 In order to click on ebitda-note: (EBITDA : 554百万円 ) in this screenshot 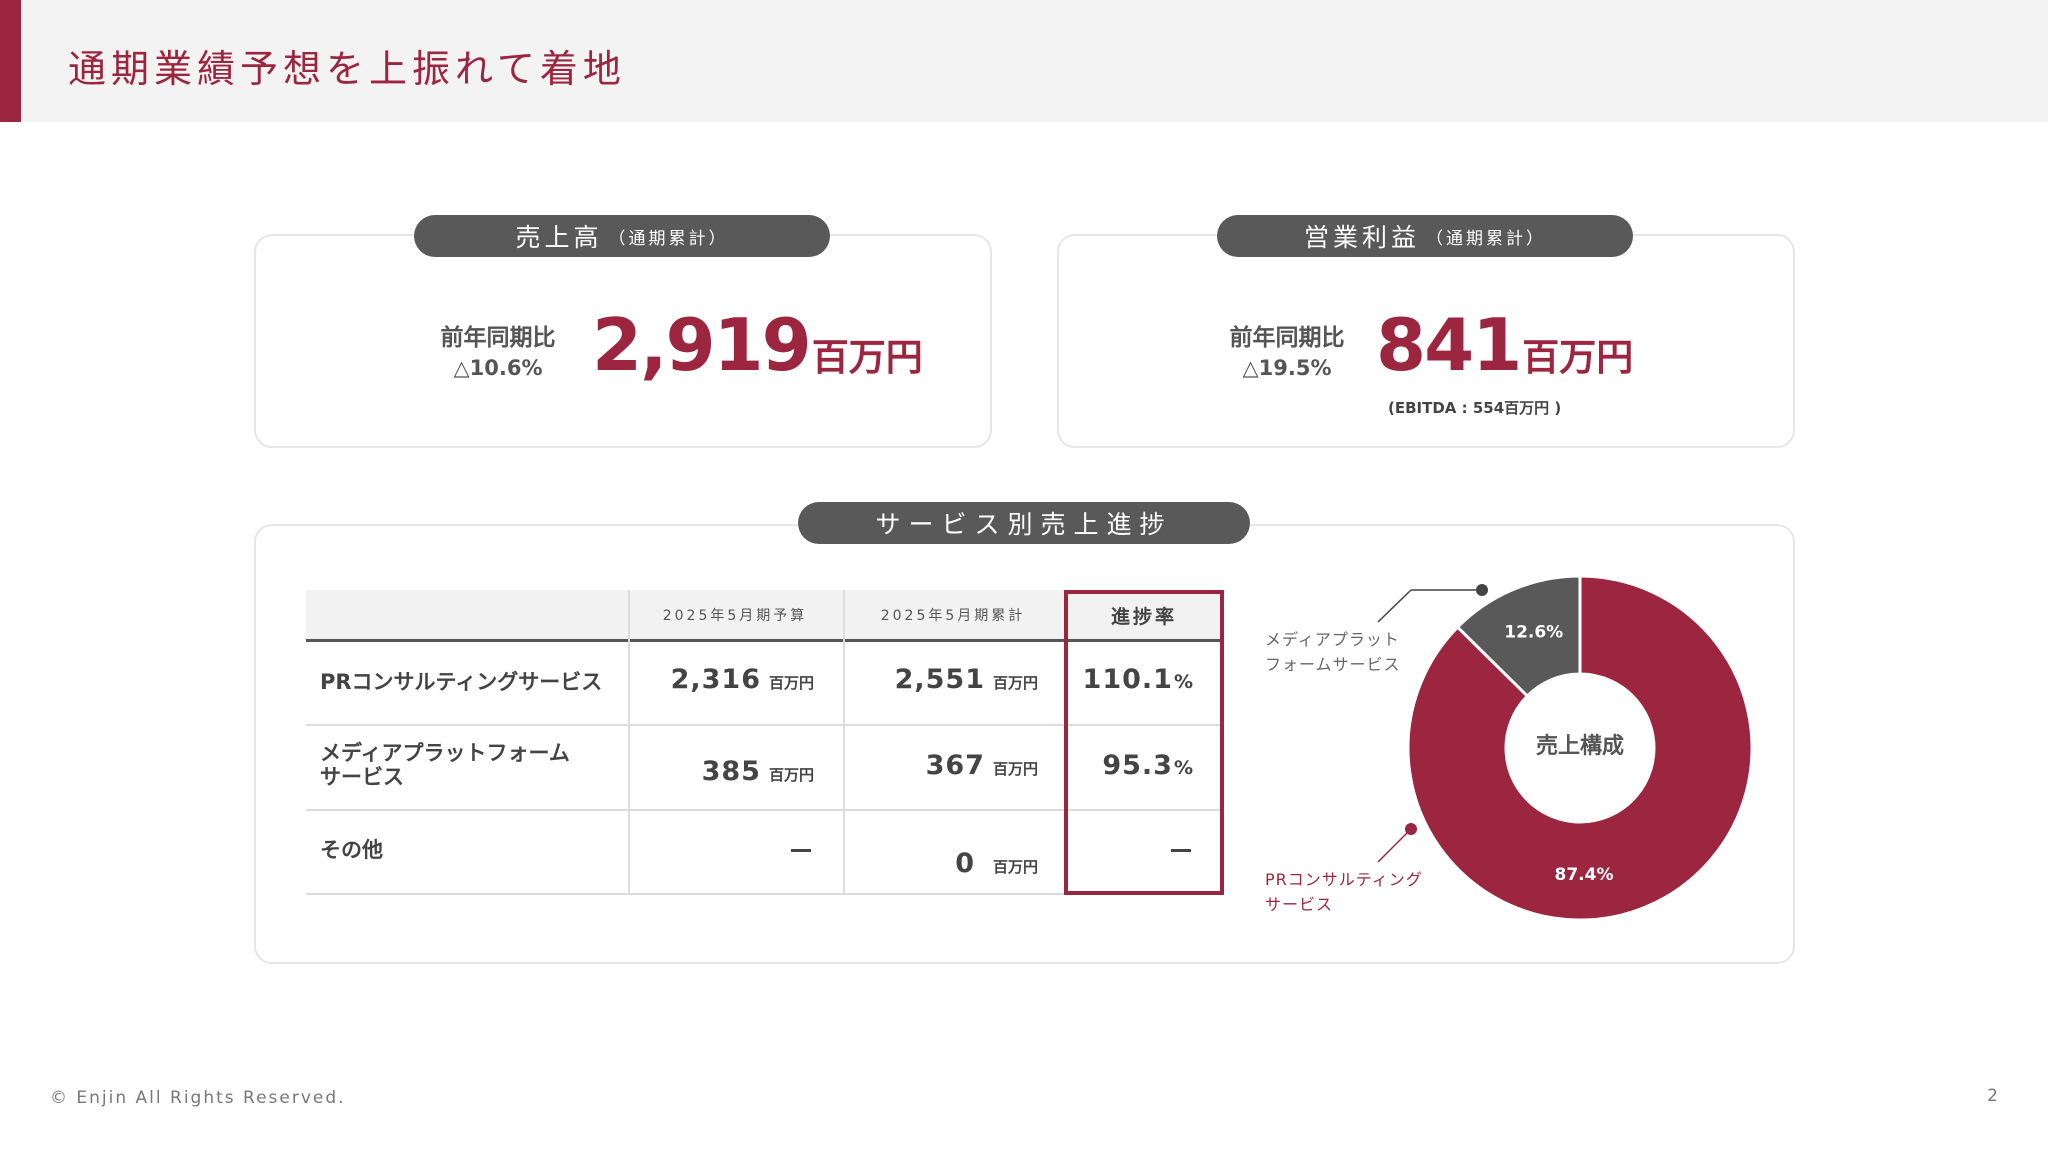, I will do `click(1475, 408)`.